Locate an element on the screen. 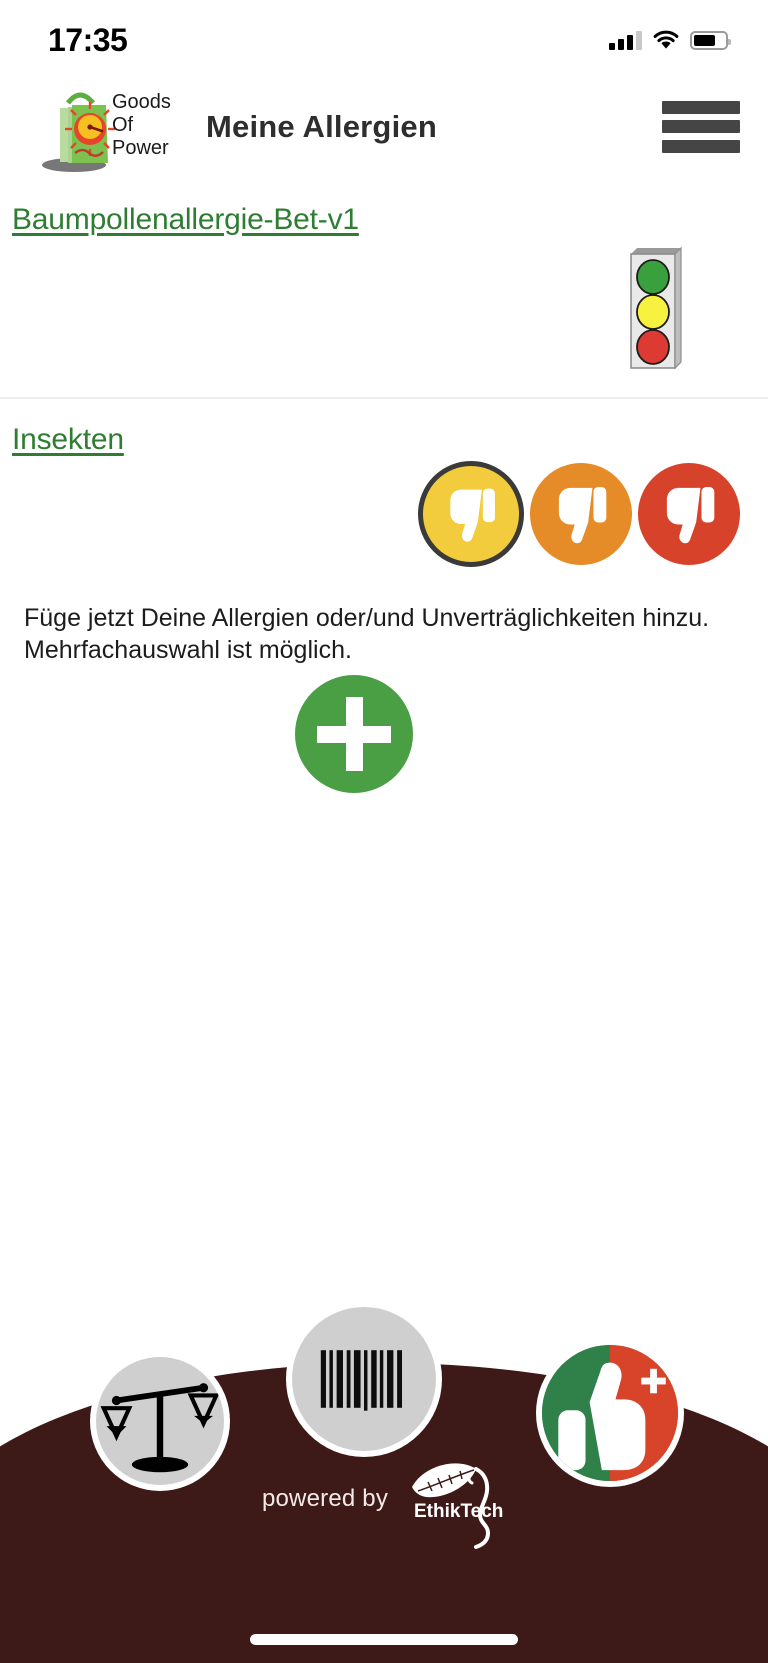  severity-option-mild is located at coordinates (471, 514).